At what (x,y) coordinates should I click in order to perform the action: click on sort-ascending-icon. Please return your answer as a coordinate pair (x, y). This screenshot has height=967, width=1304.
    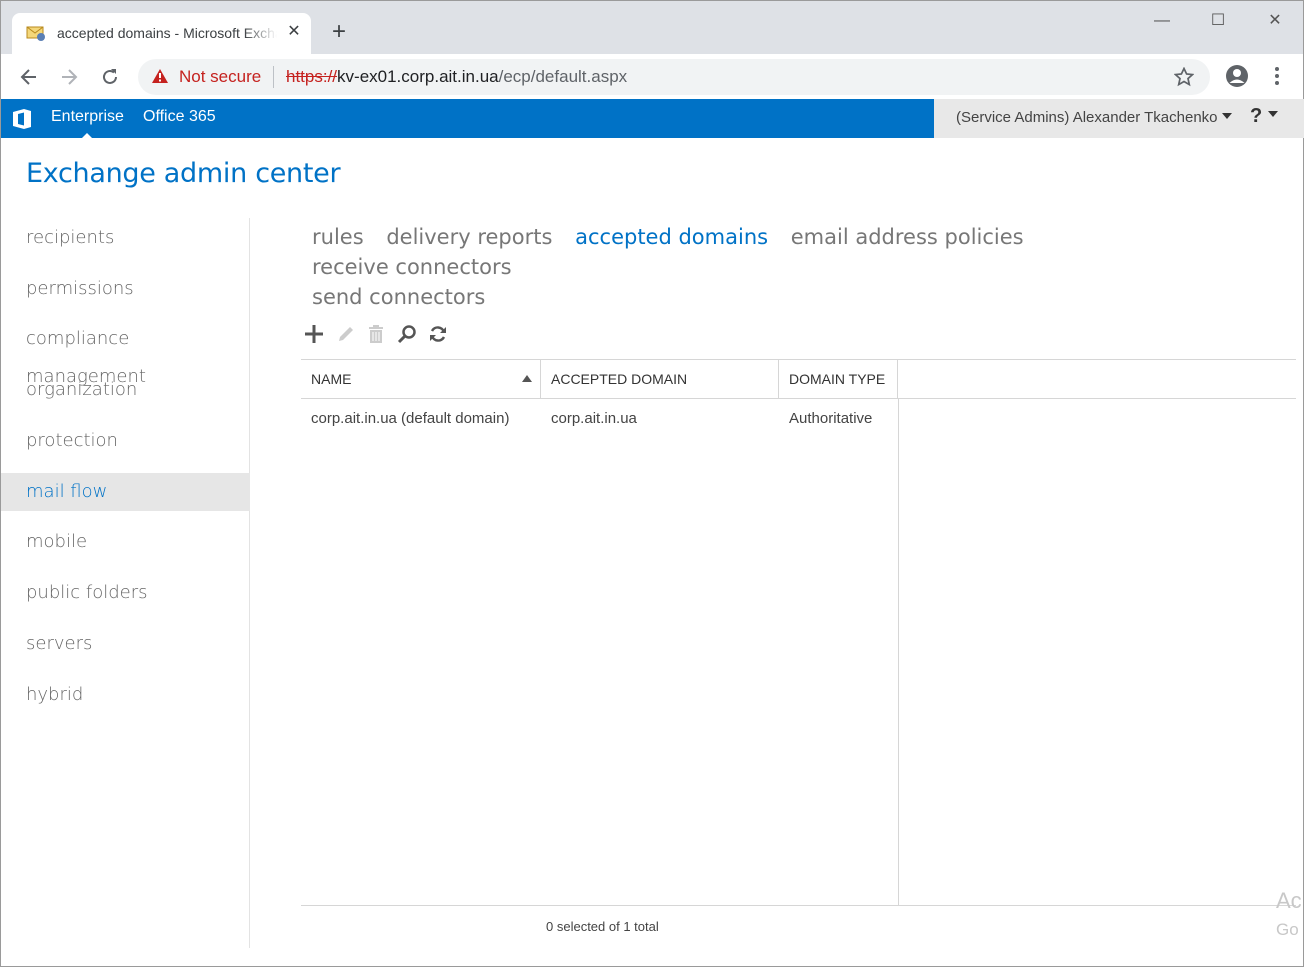
    Looking at the image, I should click on (527, 378).